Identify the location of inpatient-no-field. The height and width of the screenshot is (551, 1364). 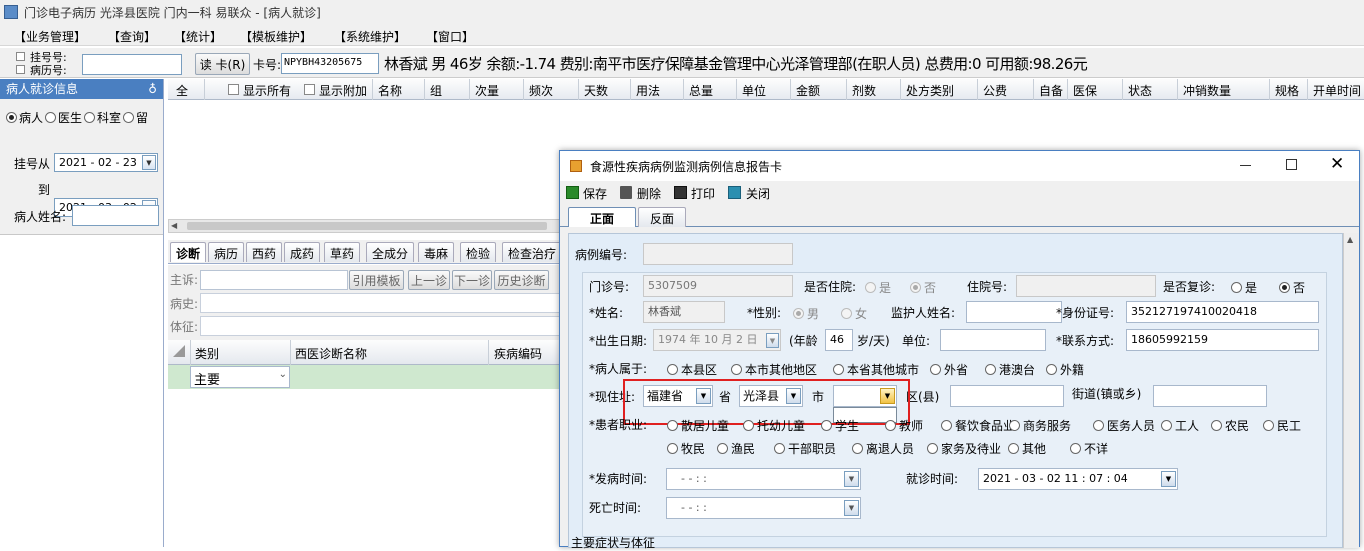
(1086, 286).